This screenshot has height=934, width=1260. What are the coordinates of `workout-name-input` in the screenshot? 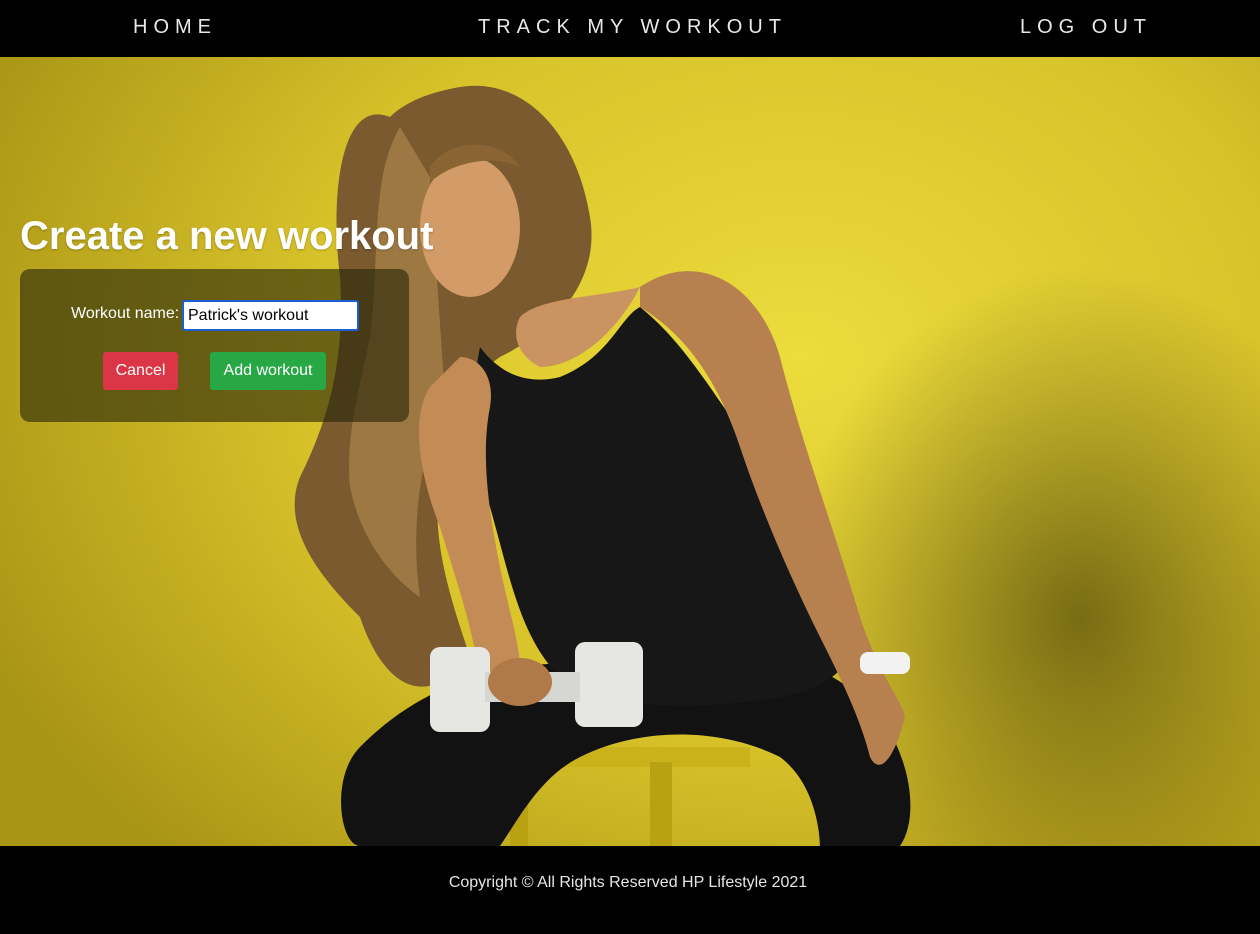 It's located at (270, 315).